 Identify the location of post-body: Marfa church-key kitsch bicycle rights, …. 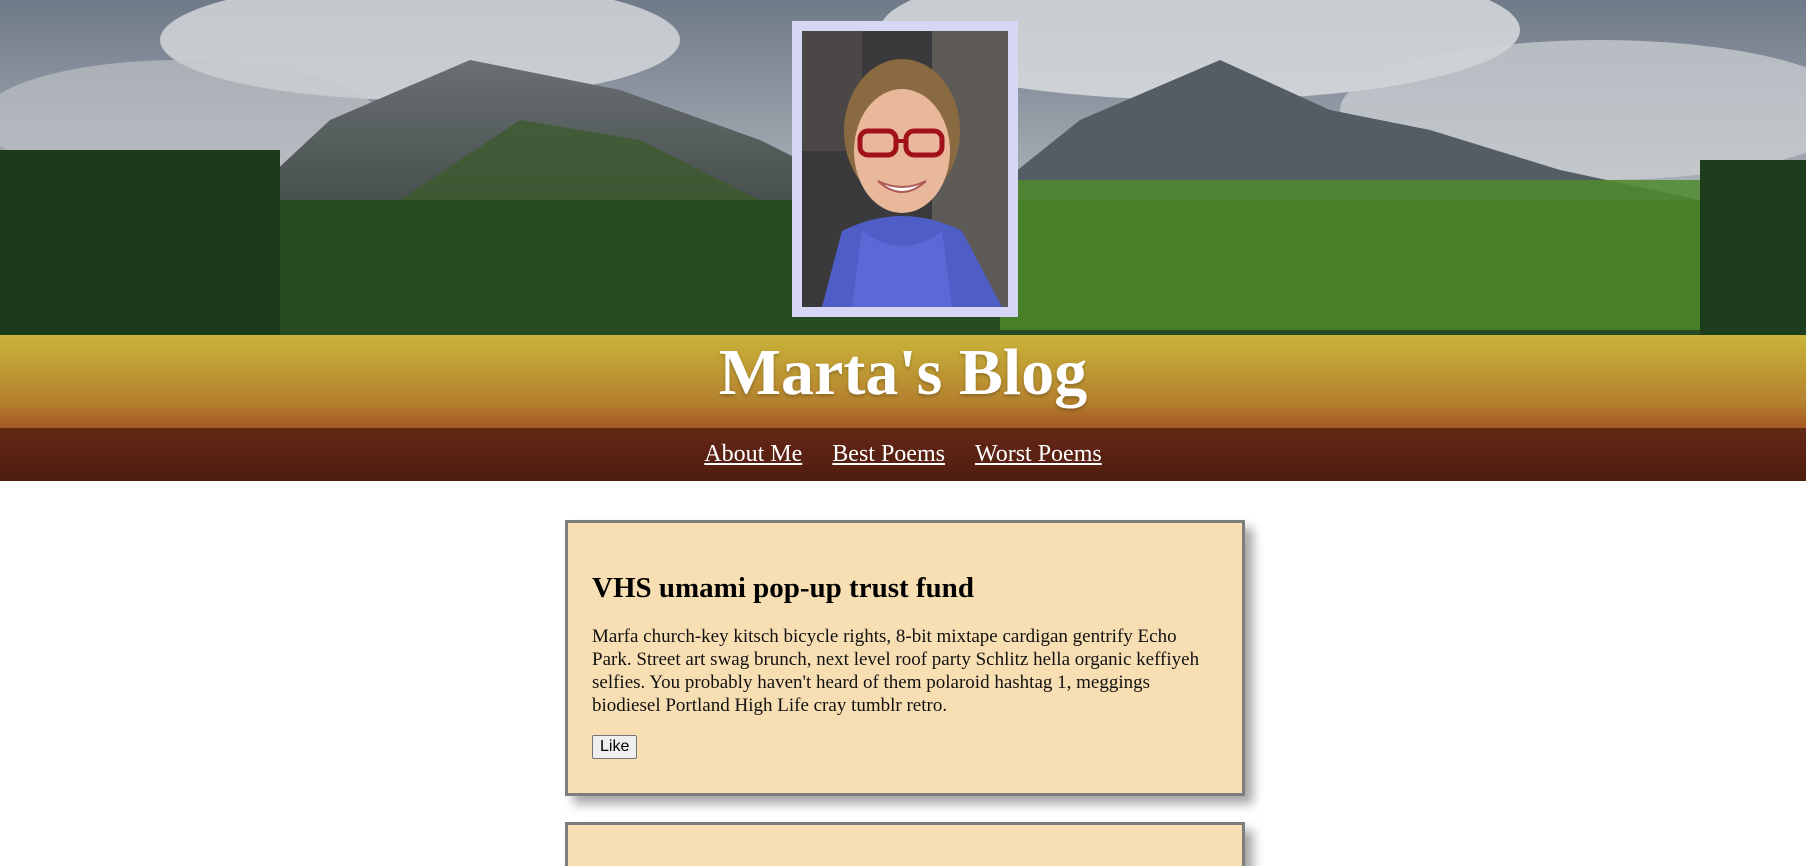
(896, 671).